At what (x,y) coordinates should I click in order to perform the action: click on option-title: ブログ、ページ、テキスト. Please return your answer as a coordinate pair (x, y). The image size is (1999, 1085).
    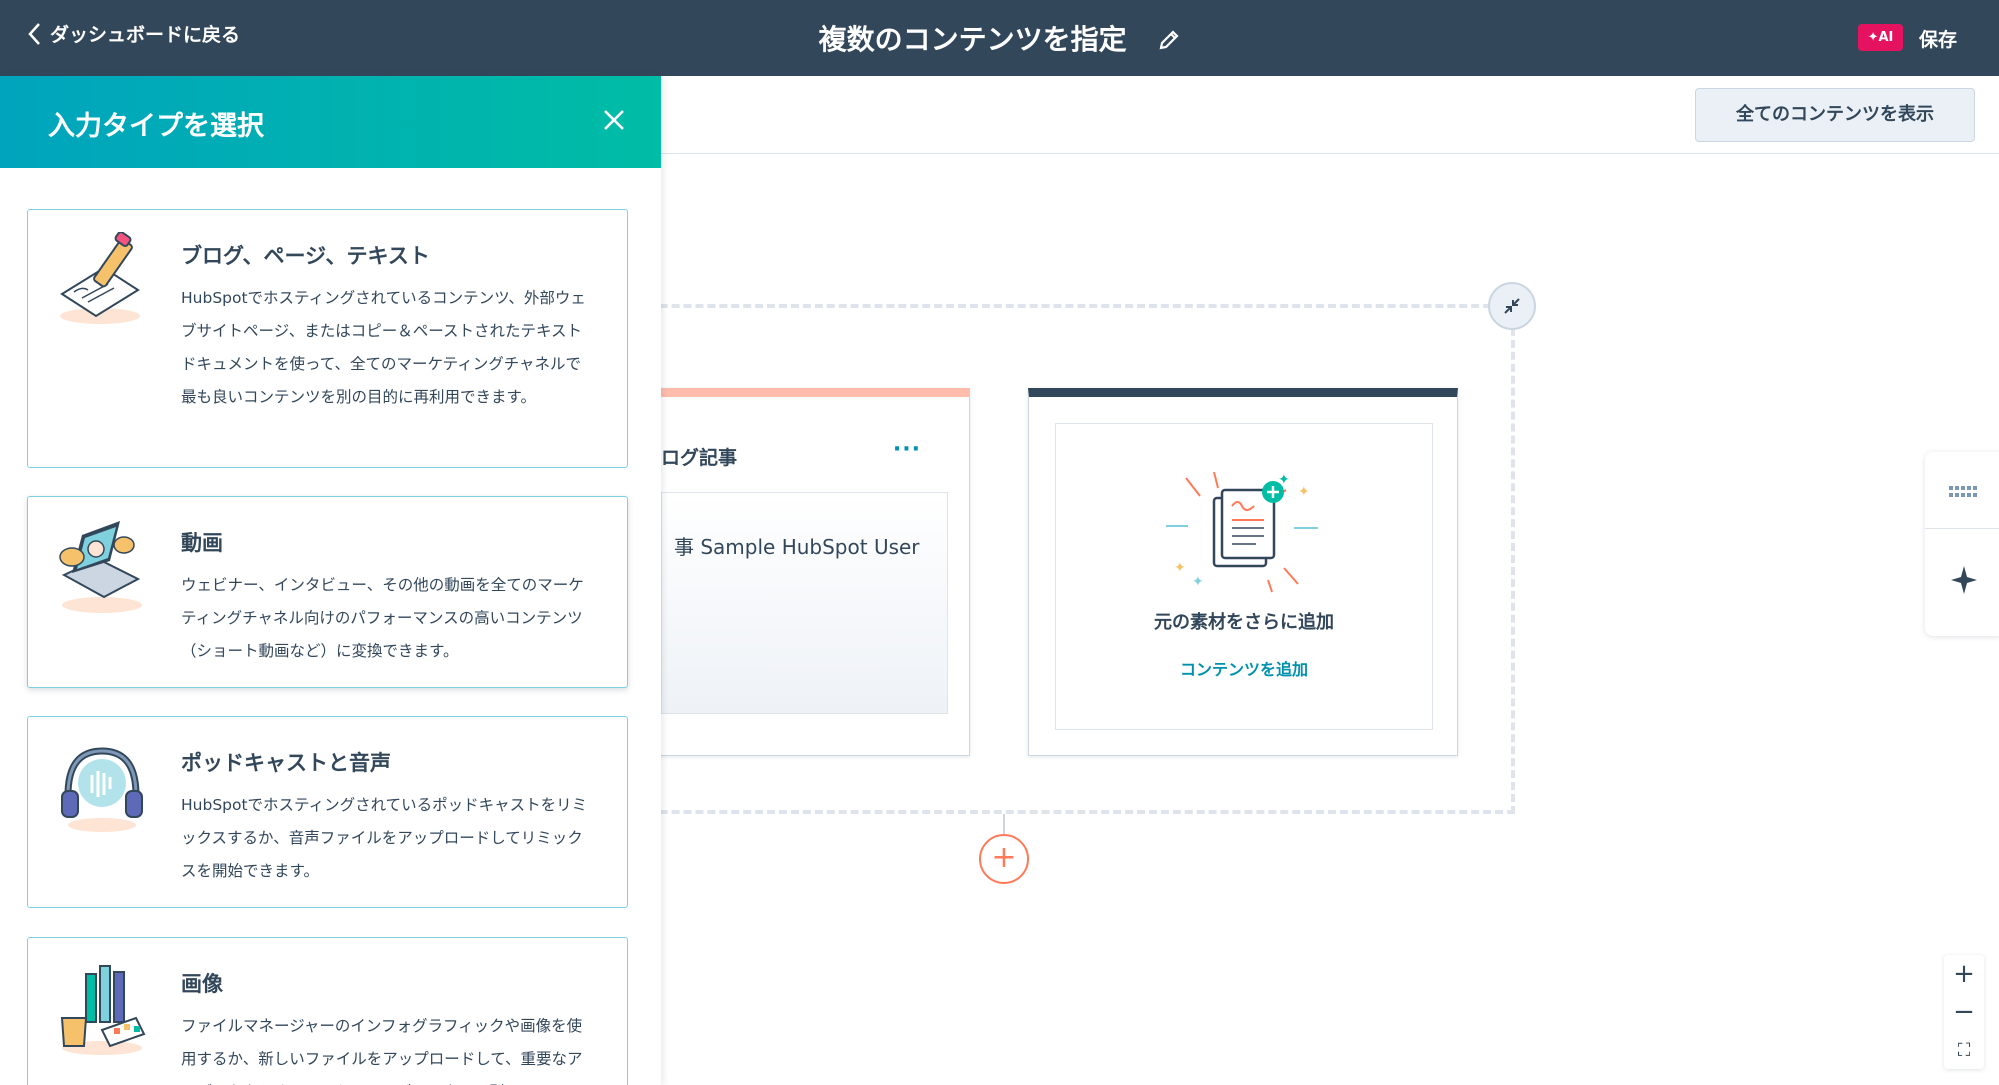
    Looking at the image, I should click on (305, 256).